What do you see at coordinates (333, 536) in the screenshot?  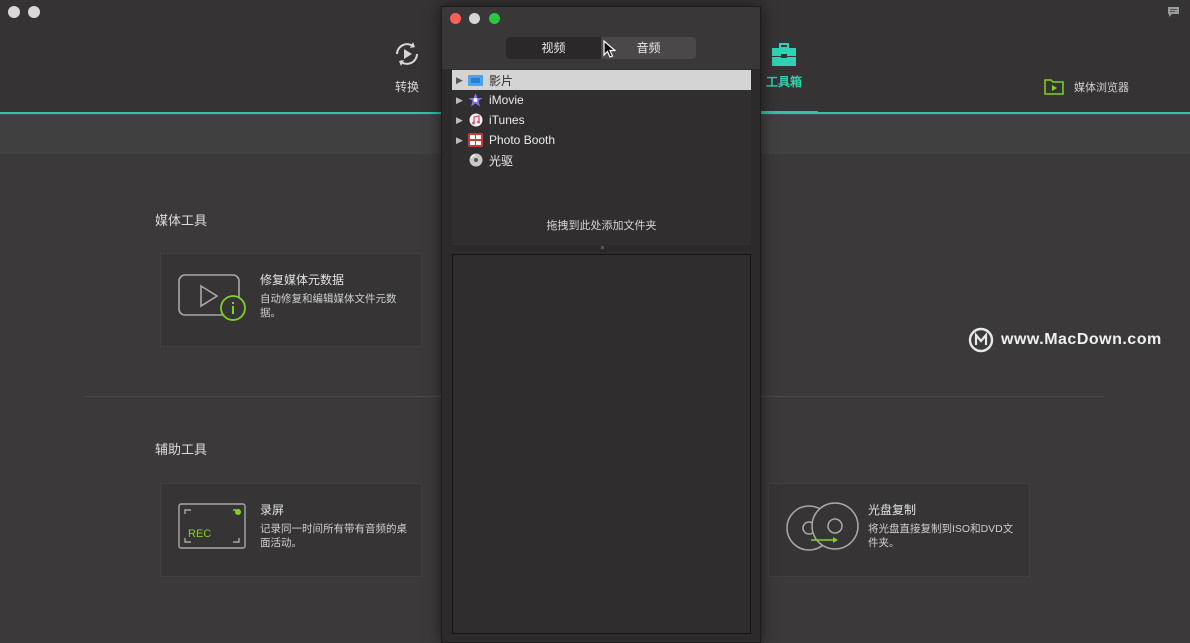 I see `card-record-desc: 记录同一时间所有带有音频的桌面活动。` at bounding box center [333, 536].